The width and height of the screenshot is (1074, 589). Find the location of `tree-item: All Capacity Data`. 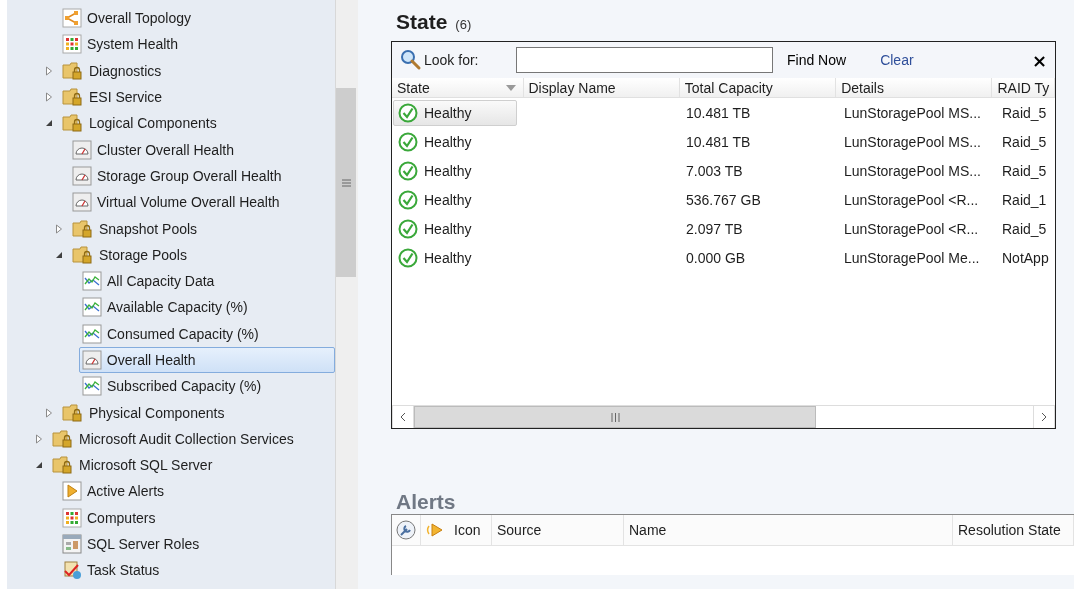

tree-item: All Capacity Data is located at coordinates (149, 281).